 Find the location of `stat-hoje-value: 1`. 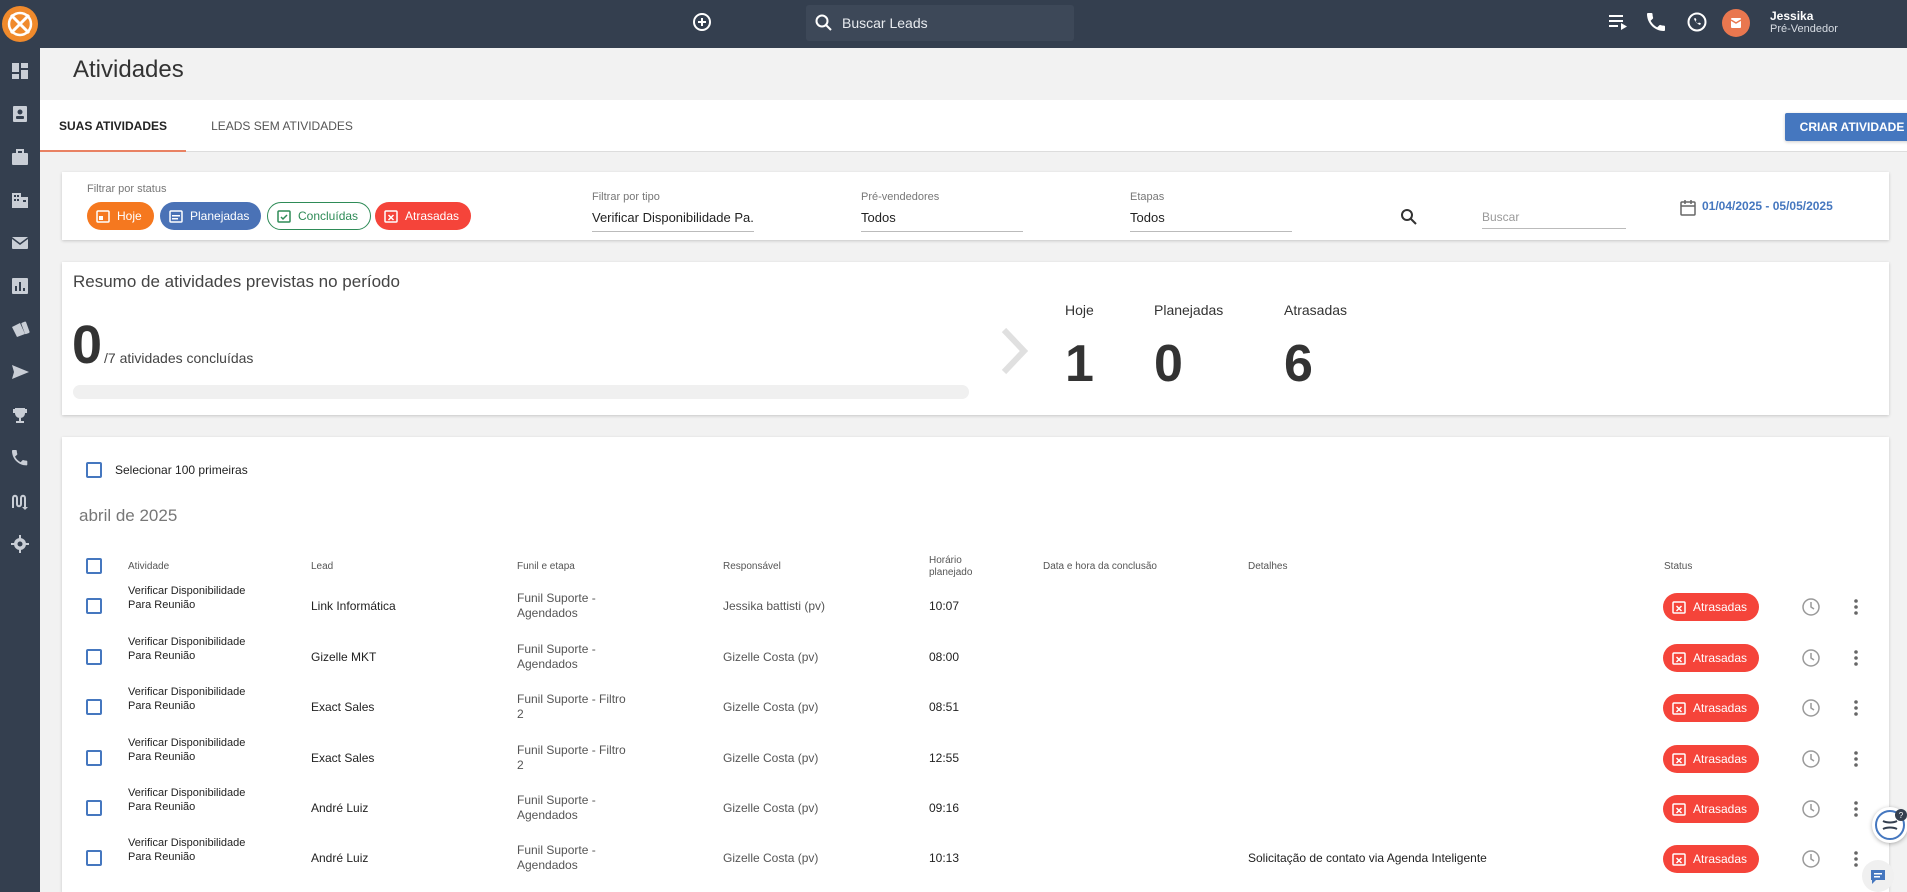

stat-hoje-value: 1 is located at coordinates (1079, 364).